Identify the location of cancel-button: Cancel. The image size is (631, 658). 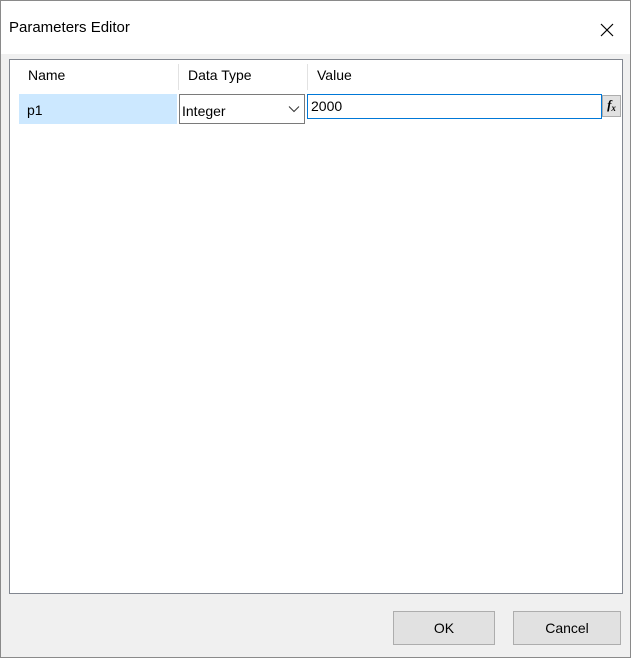
(567, 628).